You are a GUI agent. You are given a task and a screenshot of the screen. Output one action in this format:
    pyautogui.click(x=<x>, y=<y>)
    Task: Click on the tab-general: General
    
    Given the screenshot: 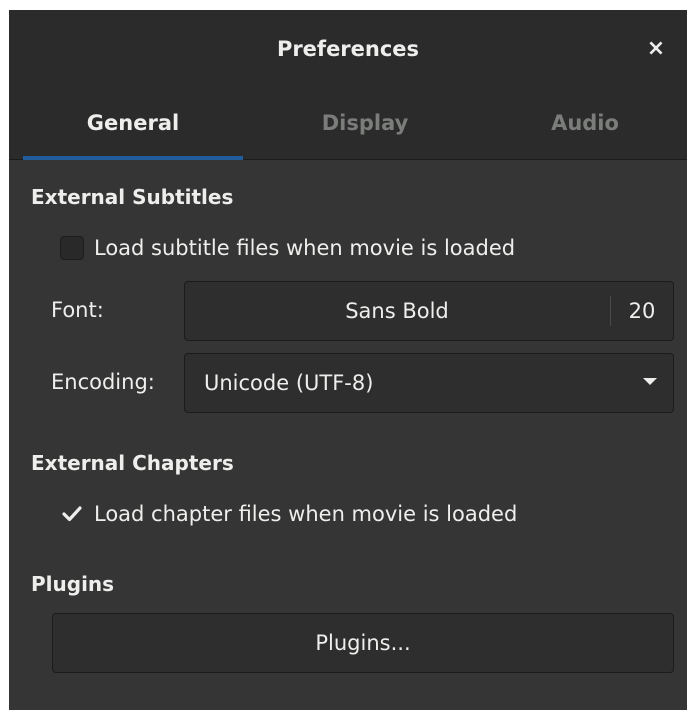 What is the action you would take?
    pyautogui.click(x=133, y=124)
    